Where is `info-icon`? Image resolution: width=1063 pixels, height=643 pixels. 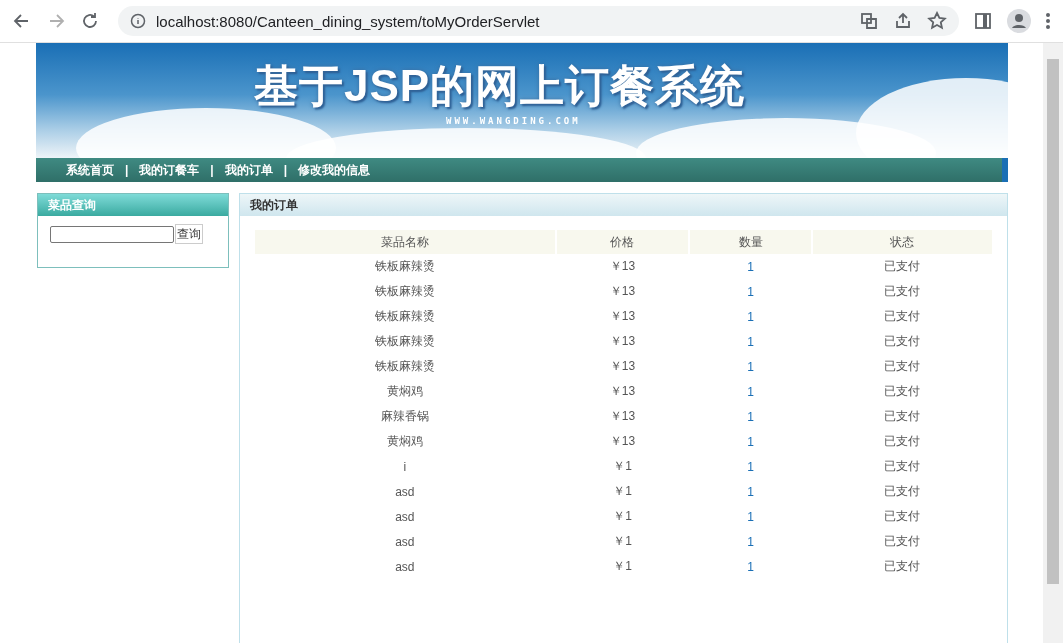
info-icon is located at coordinates (138, 21).